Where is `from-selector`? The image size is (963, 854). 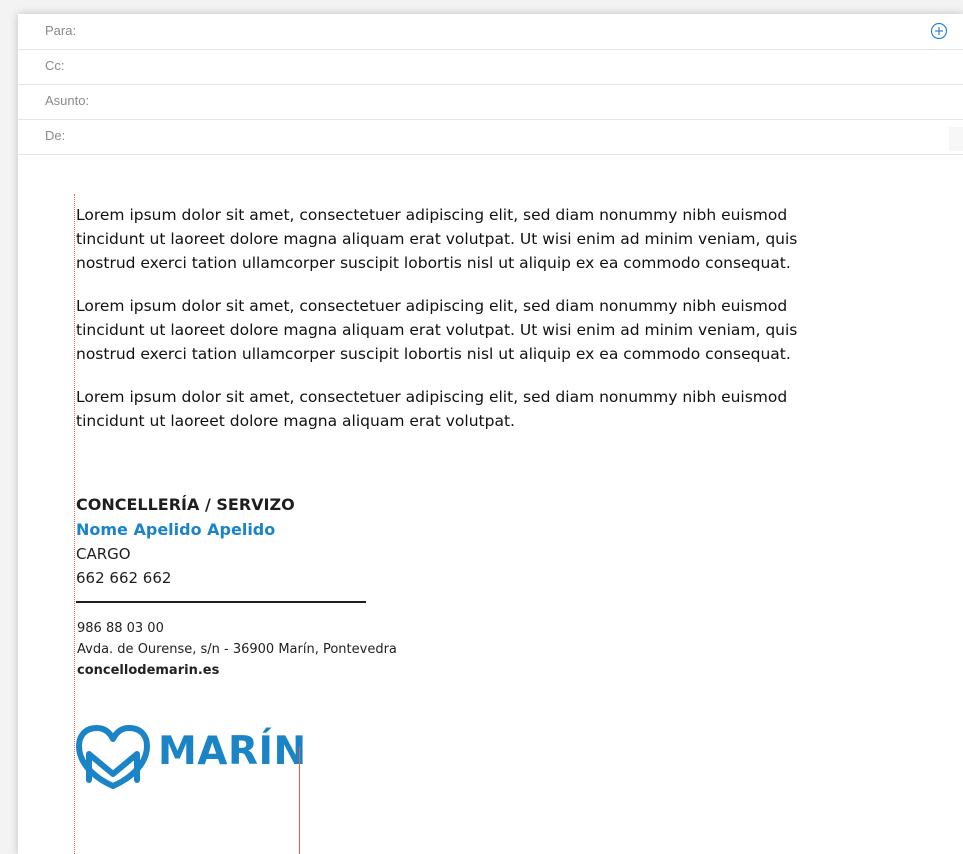
from-selector is located at coordinates (956, 139).